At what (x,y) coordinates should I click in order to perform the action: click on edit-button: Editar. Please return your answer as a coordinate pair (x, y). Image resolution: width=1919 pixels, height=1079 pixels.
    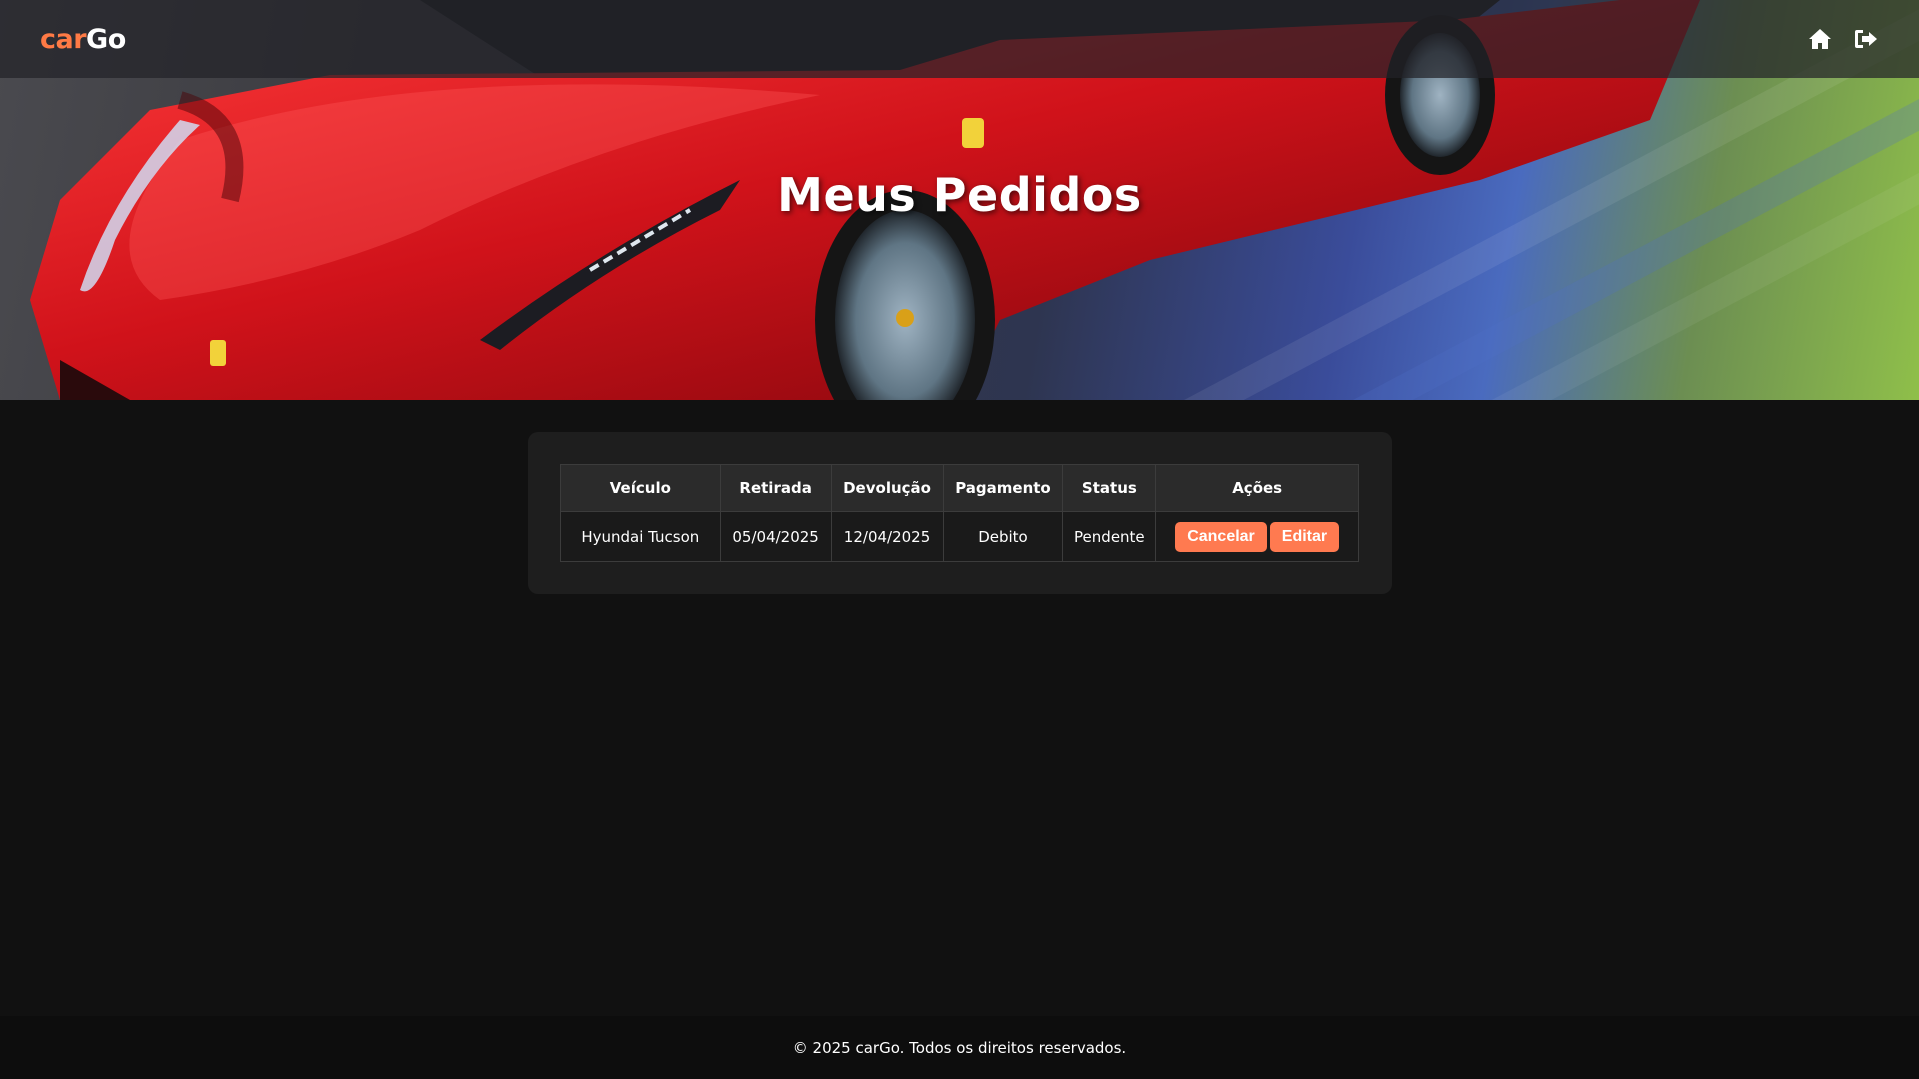
    Looking at the image, I should click on (1304, 536).